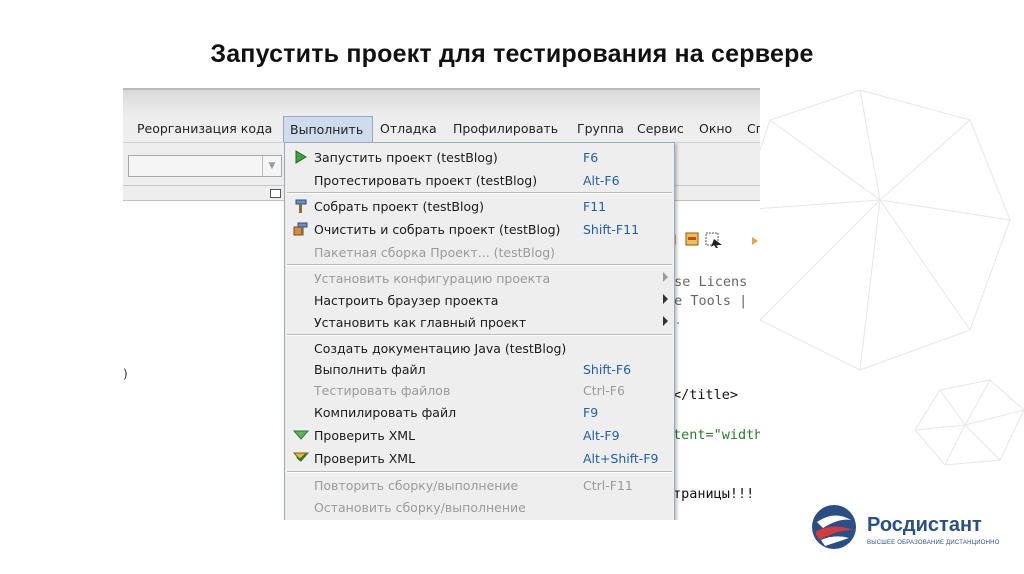 The height and width of the screenshot is (574, 1024). I want to click on menu-item-set-configuration: Установить конфигурацию проекта, so click(479, 278).